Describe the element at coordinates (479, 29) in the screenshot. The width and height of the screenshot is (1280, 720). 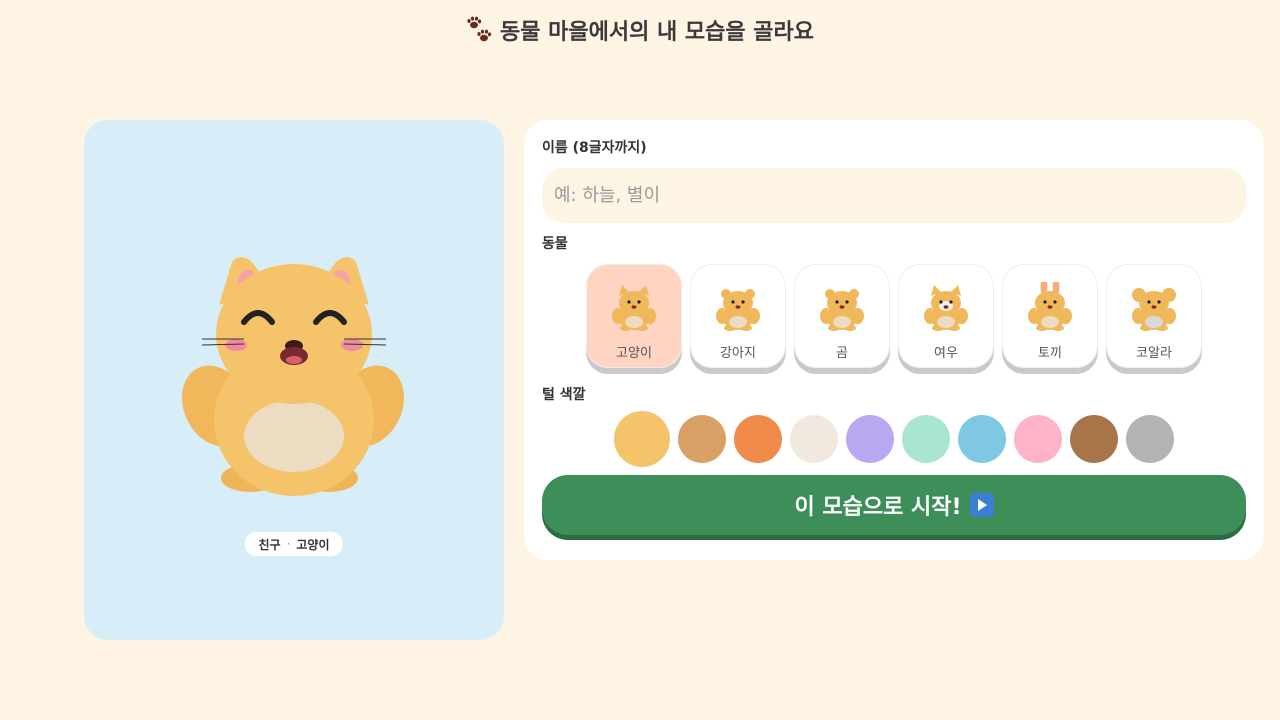
I see `paw-prints-icon` at that location.